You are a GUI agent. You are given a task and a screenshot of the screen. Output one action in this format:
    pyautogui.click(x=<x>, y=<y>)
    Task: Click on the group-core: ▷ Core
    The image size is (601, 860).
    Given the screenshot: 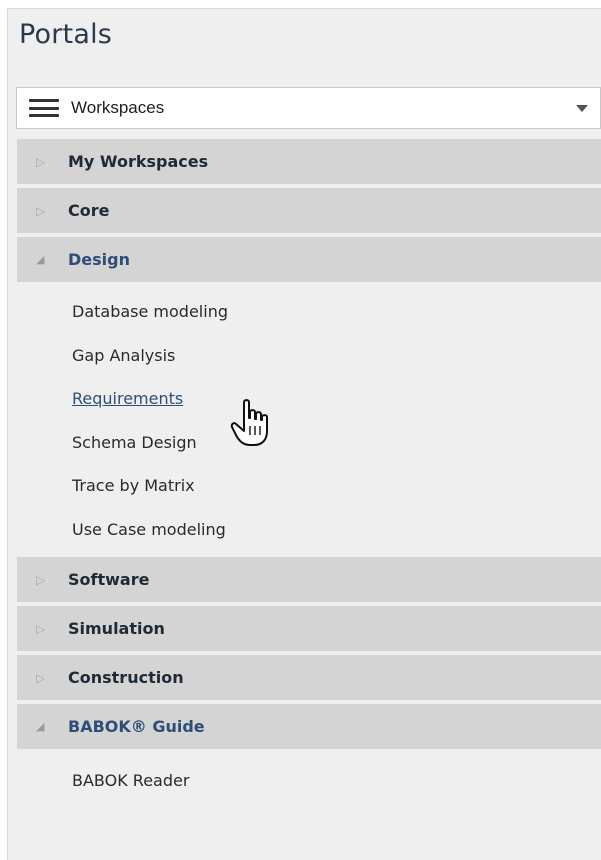 What is the action you would take?
    pyautogui.click(x=309, y=210)
    